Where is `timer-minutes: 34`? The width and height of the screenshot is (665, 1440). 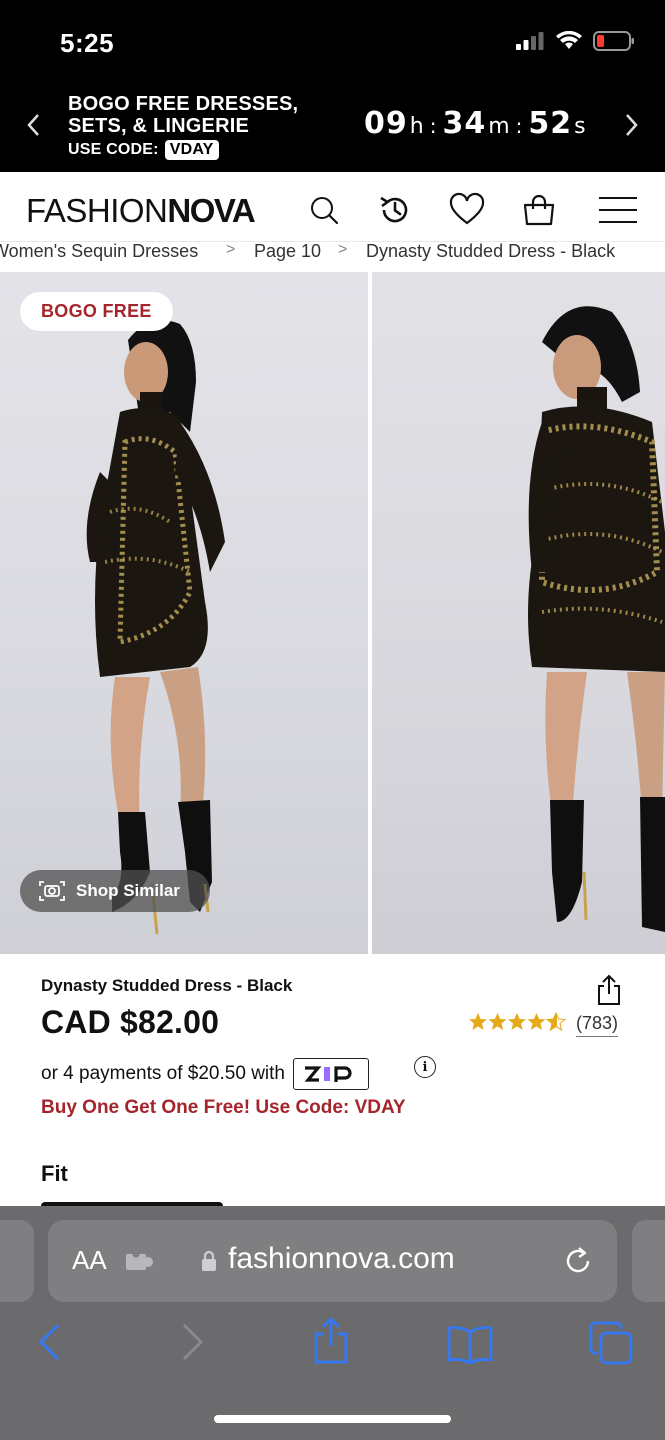 timer-minutes: 34 is located at coordinates (464, 123).